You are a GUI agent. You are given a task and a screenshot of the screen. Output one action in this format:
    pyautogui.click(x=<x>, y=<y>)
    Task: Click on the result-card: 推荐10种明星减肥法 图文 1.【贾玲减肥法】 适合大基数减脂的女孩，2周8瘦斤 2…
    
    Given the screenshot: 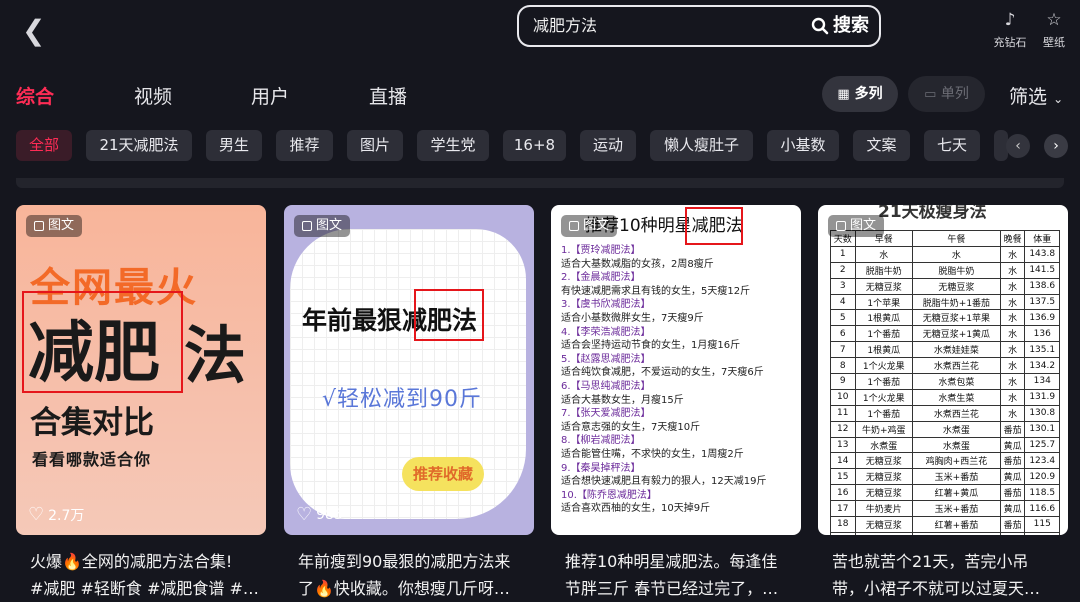 What is the action you would take?
    pyautogui.click(x=676, y=370)
    